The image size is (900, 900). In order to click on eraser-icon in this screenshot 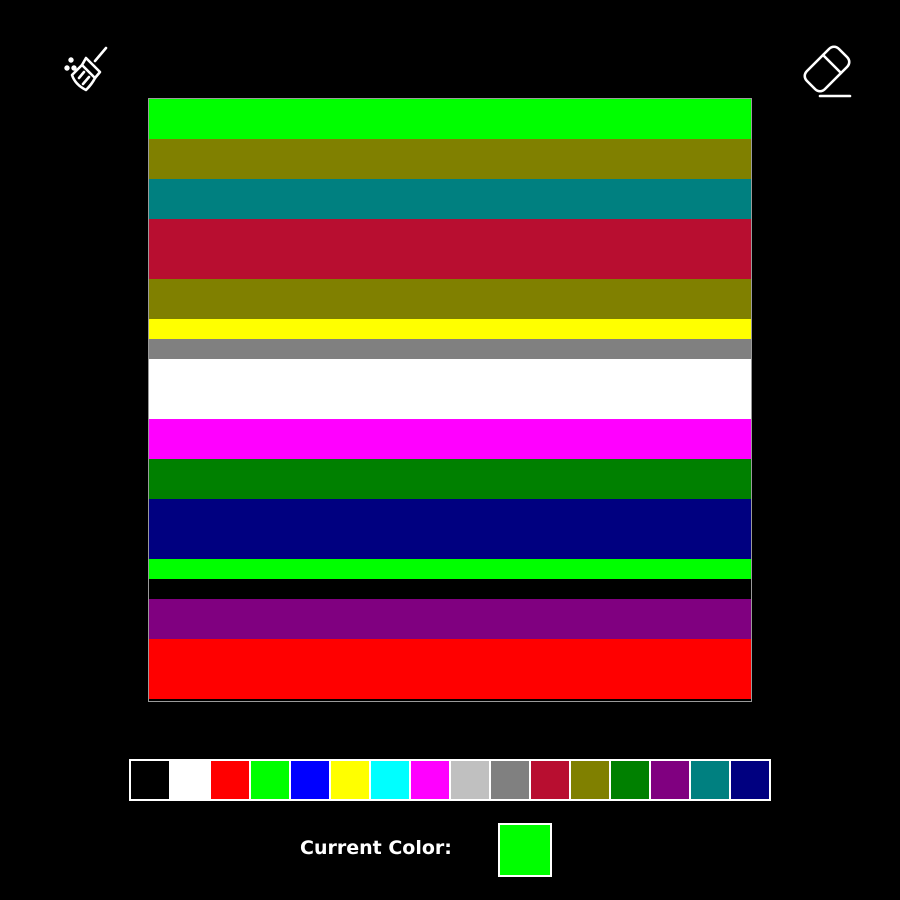, I will do `click(825, 71)`.